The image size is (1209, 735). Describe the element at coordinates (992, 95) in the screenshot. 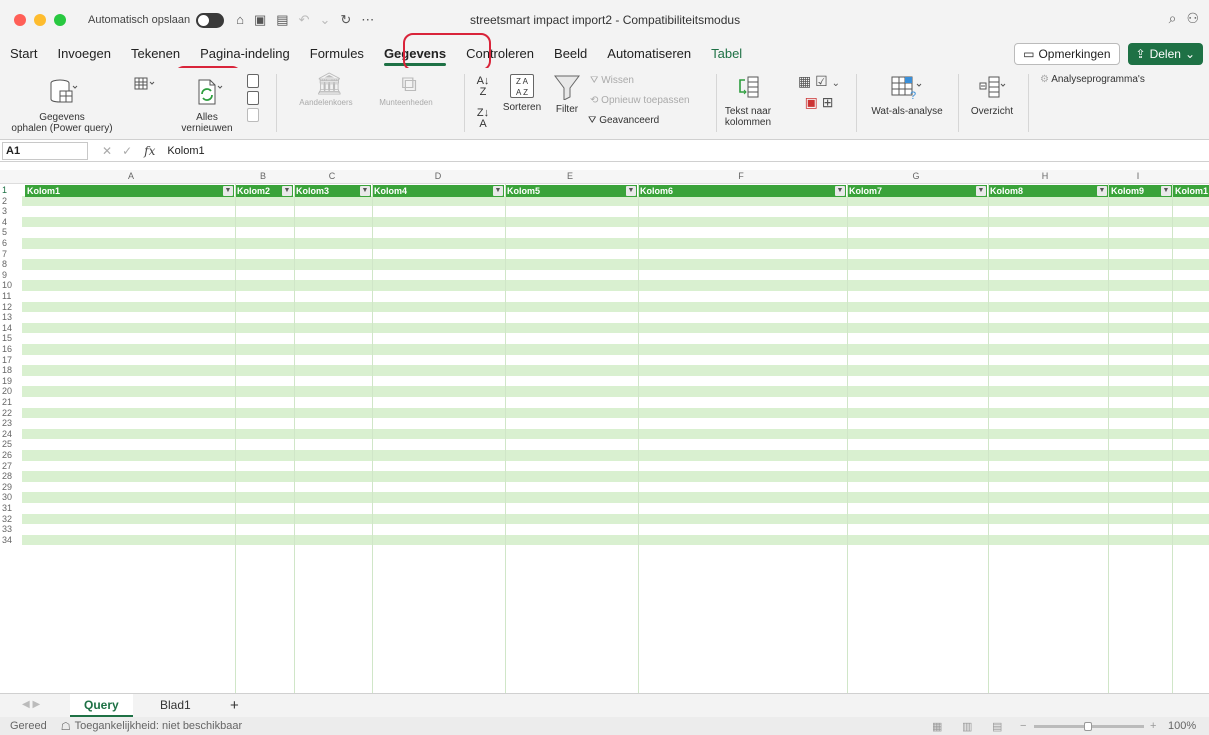

I see `outline-button: Overzicht` at that location.